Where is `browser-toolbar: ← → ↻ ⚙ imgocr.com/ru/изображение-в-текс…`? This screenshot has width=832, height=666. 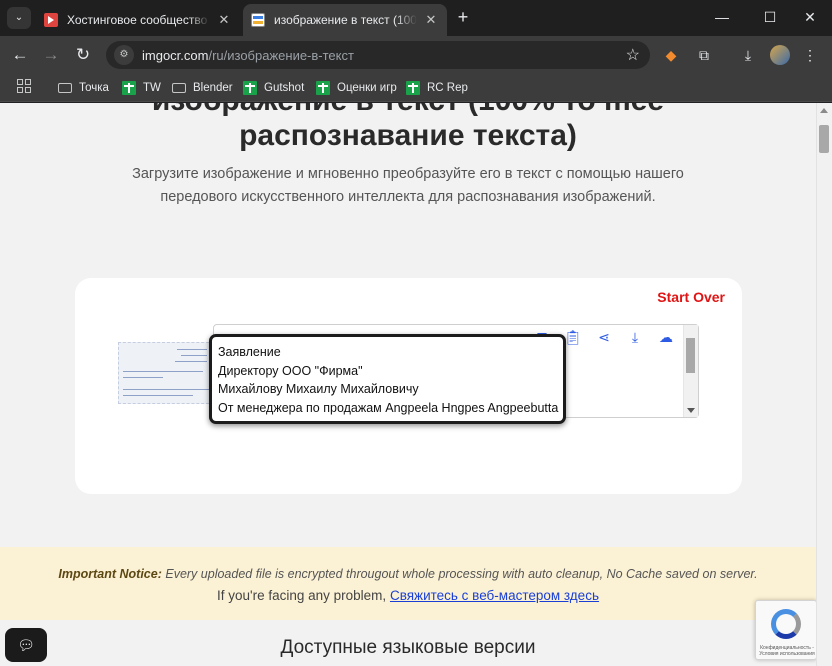 browser-toolbar: ← → ↻ ⚙ imgocr.com/ru/изображение-в-текс… is located at coordinates (416, 55).